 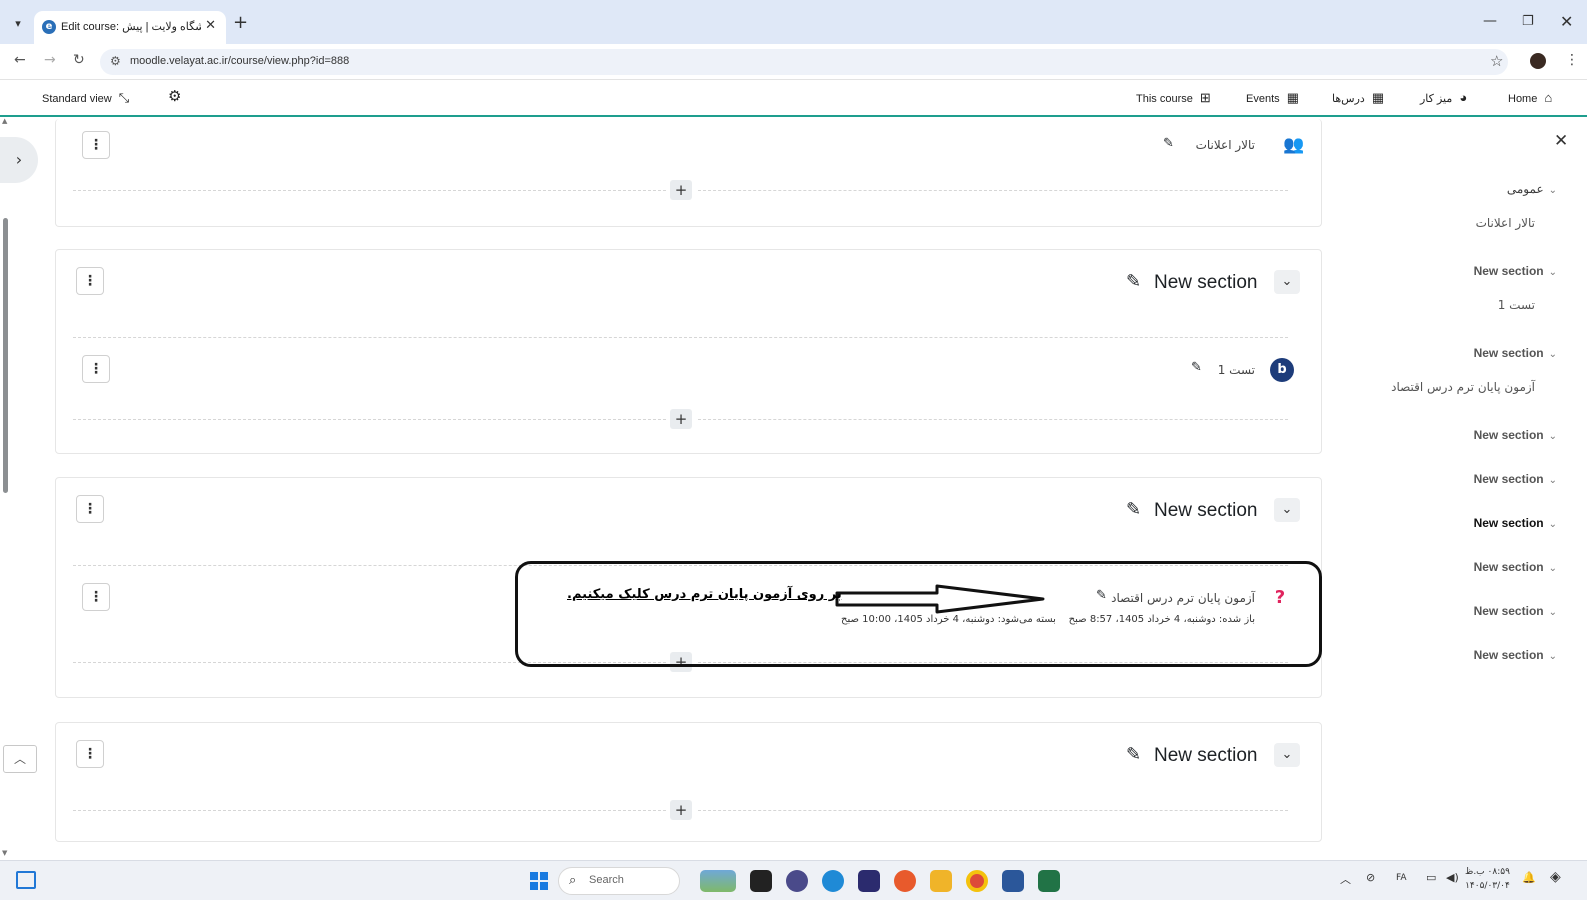 I want to click on word-icon, so click(x=1013, y=881).